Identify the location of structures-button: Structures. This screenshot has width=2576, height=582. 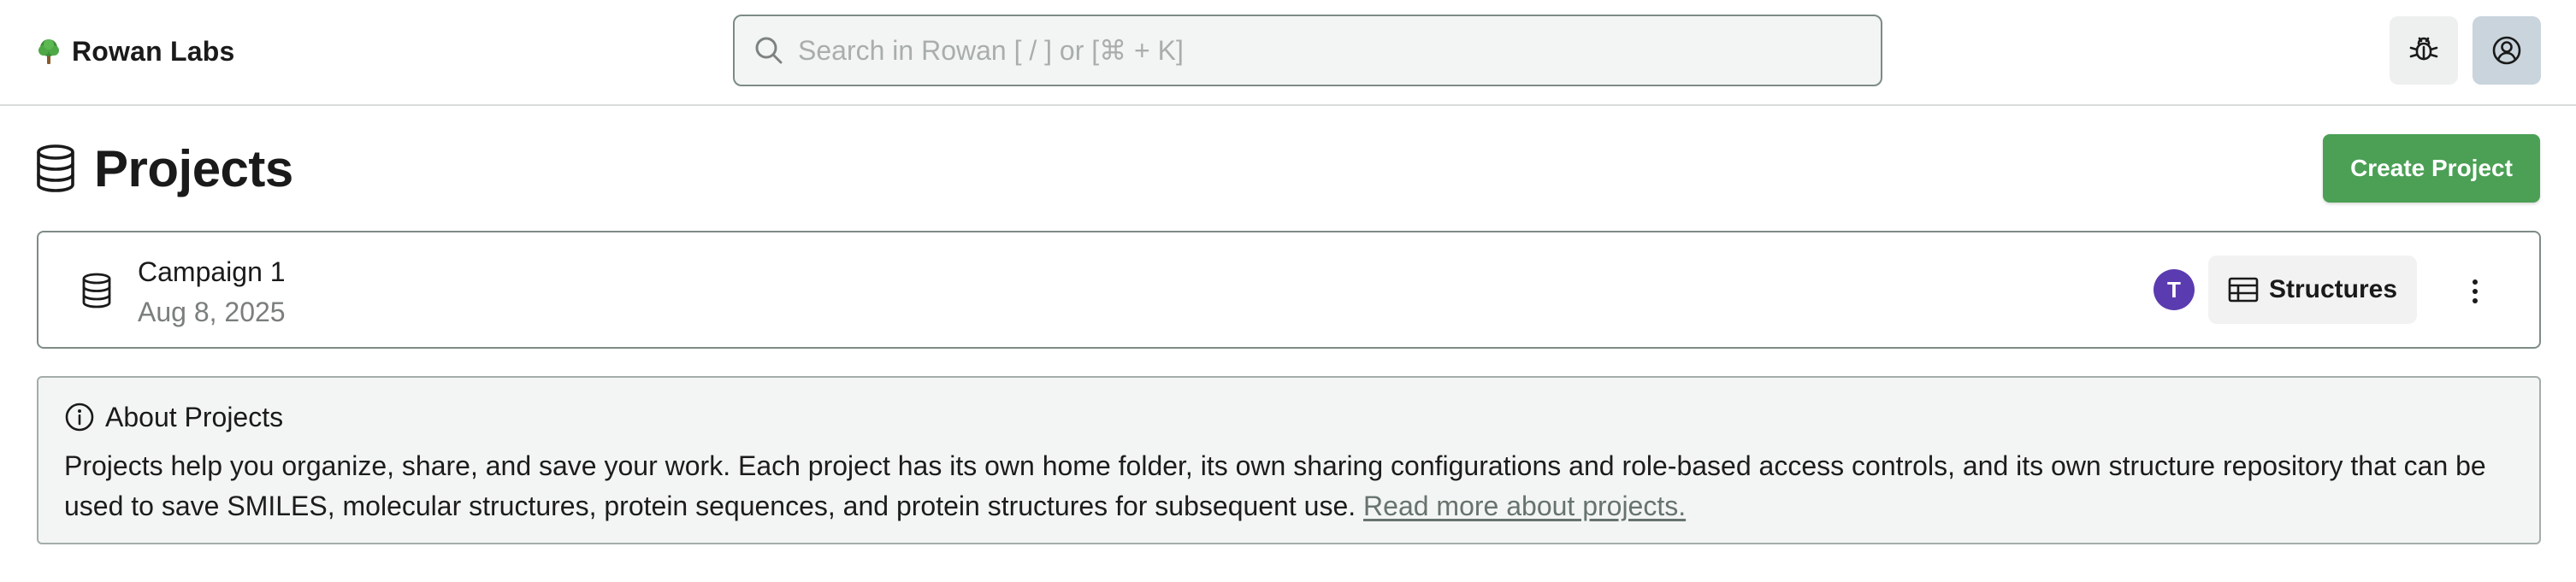
(2312, 290).